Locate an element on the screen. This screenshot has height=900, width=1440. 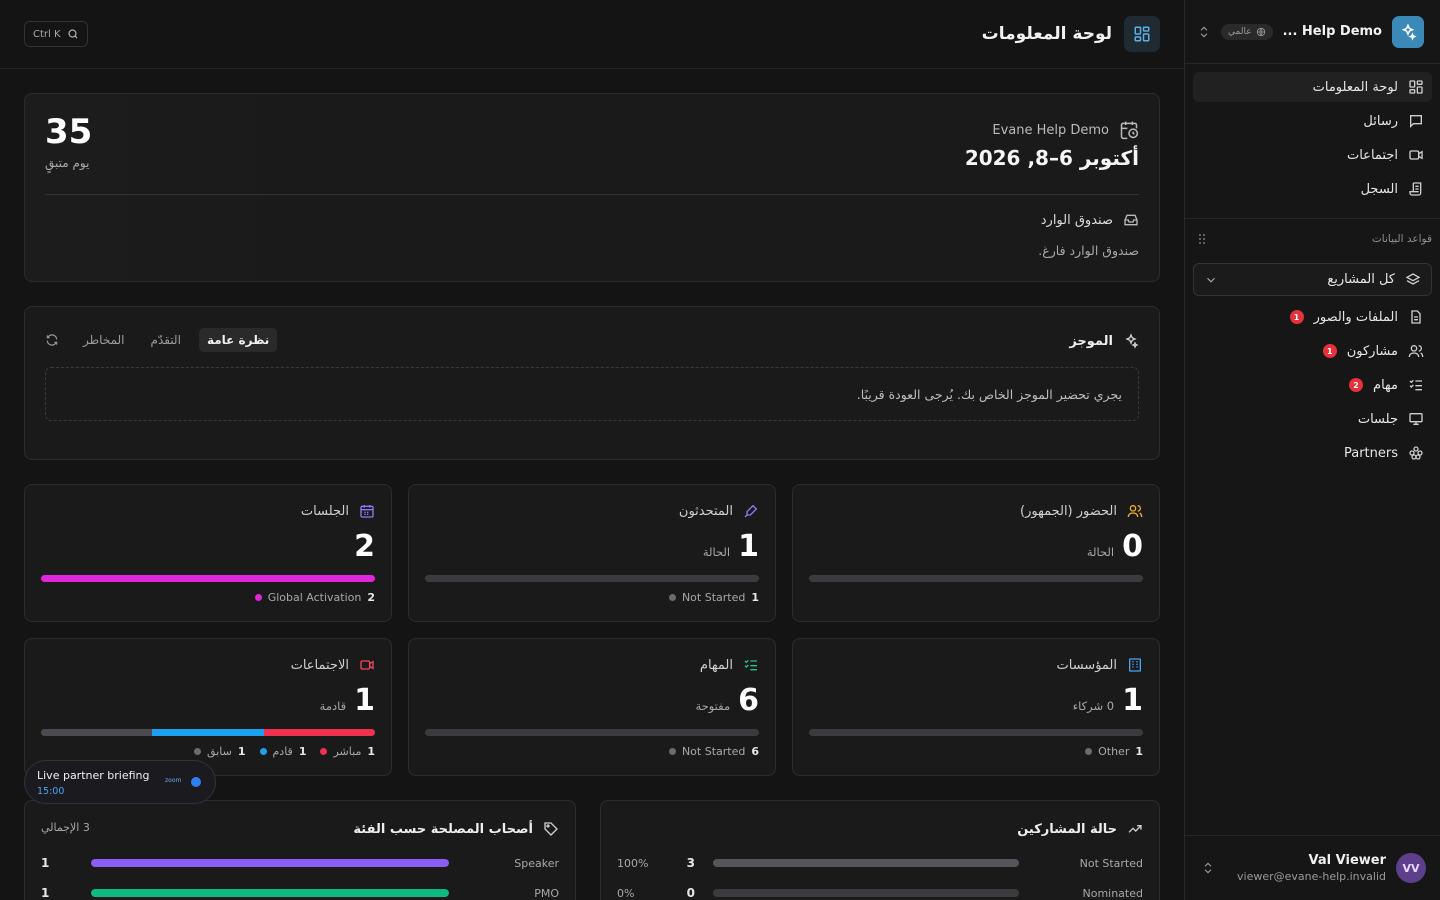
user-email: viewer@evane-help.invalid is located at coordinates (1311, 876).